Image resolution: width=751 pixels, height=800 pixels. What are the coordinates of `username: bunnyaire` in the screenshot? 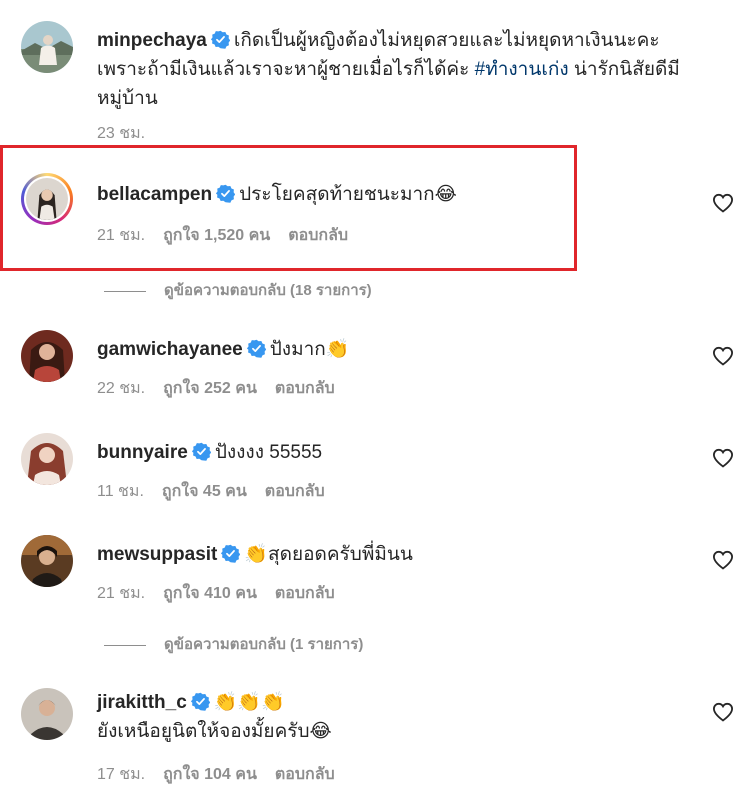 It's located at (142, 452).